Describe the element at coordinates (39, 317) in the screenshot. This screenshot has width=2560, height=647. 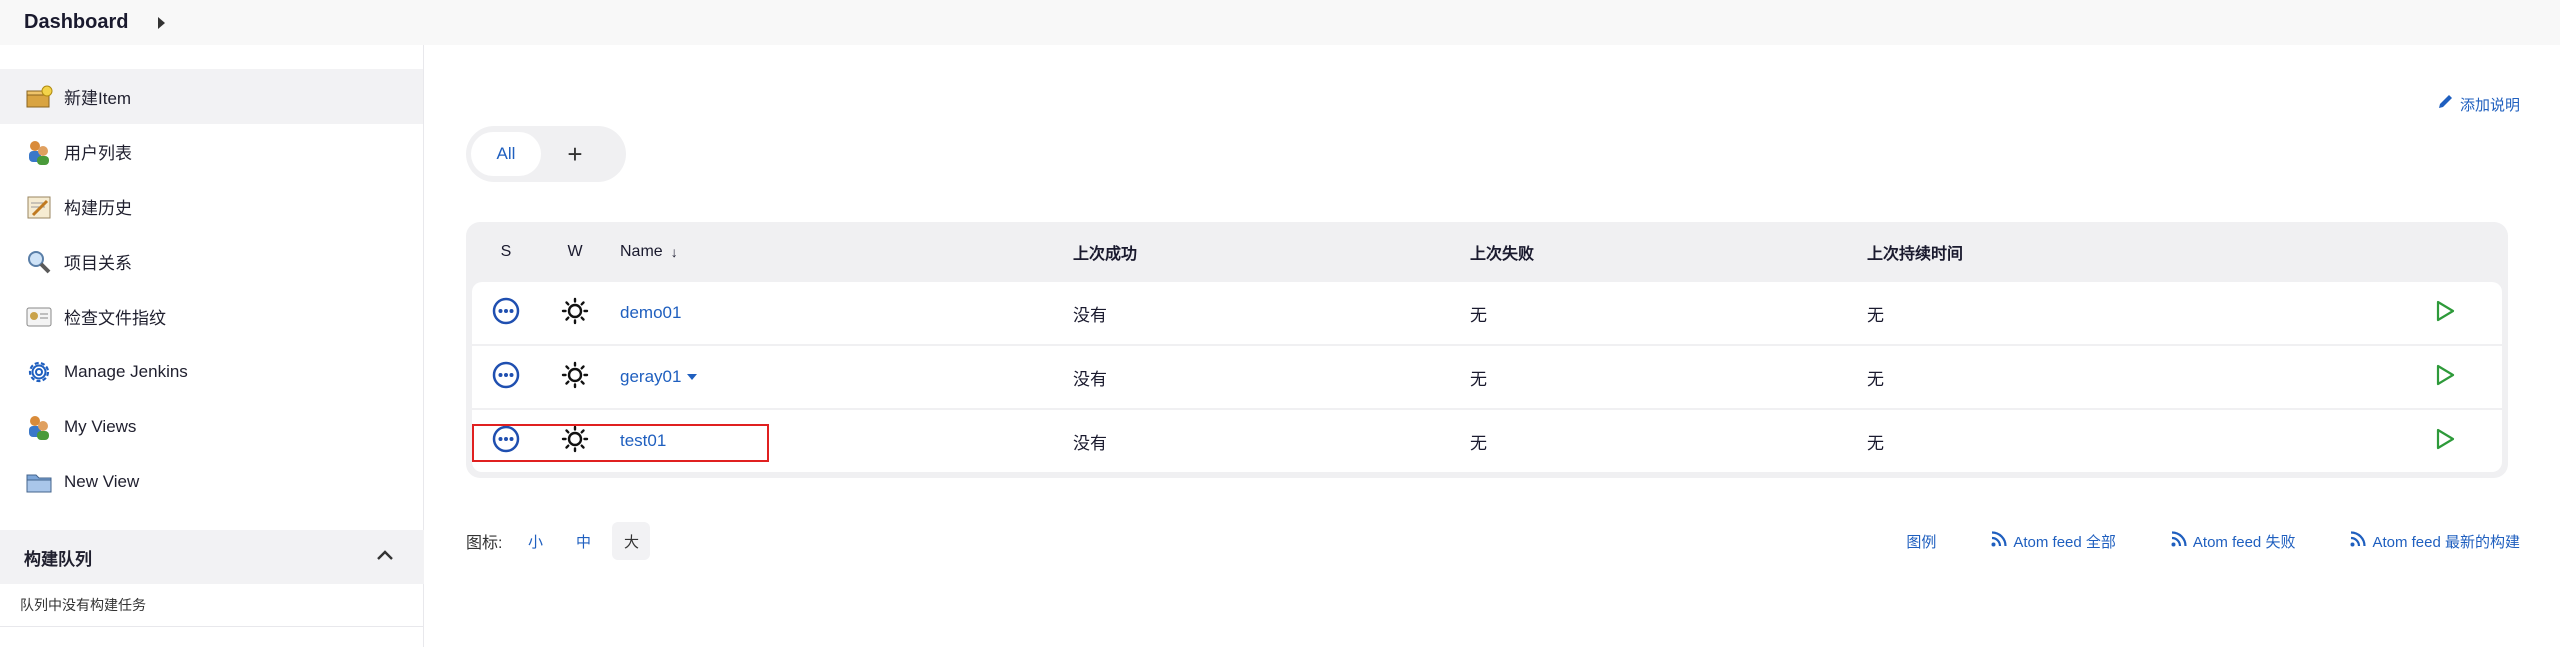
I see `fingerprint-icon` at that location.